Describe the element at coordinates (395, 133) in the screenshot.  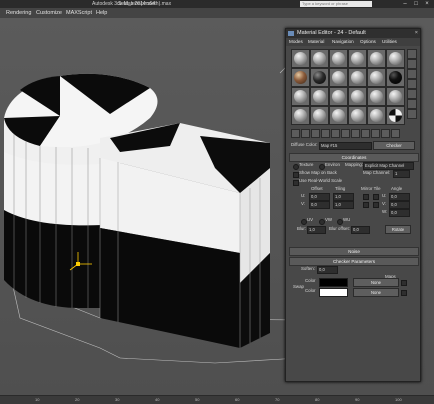
I see `go-forward-to-sibling-icon` at that location.